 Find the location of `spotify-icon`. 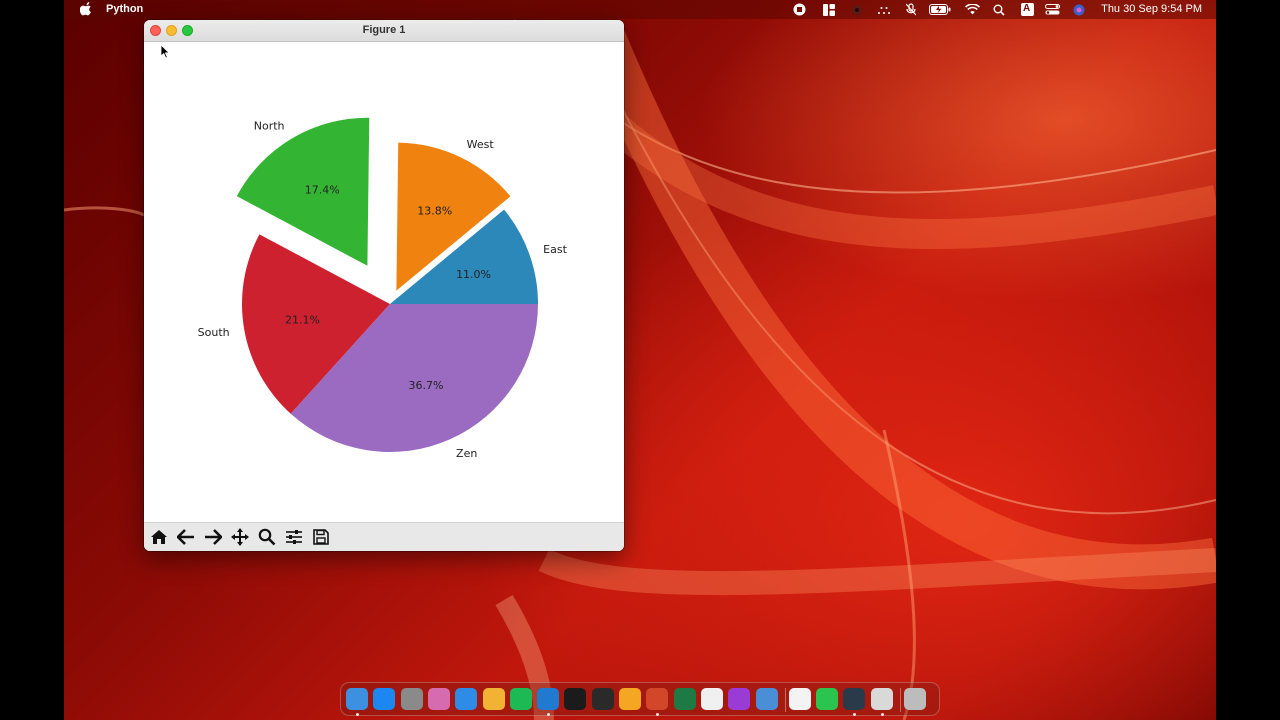

spotify-icon is located at coordinates (520, 699).